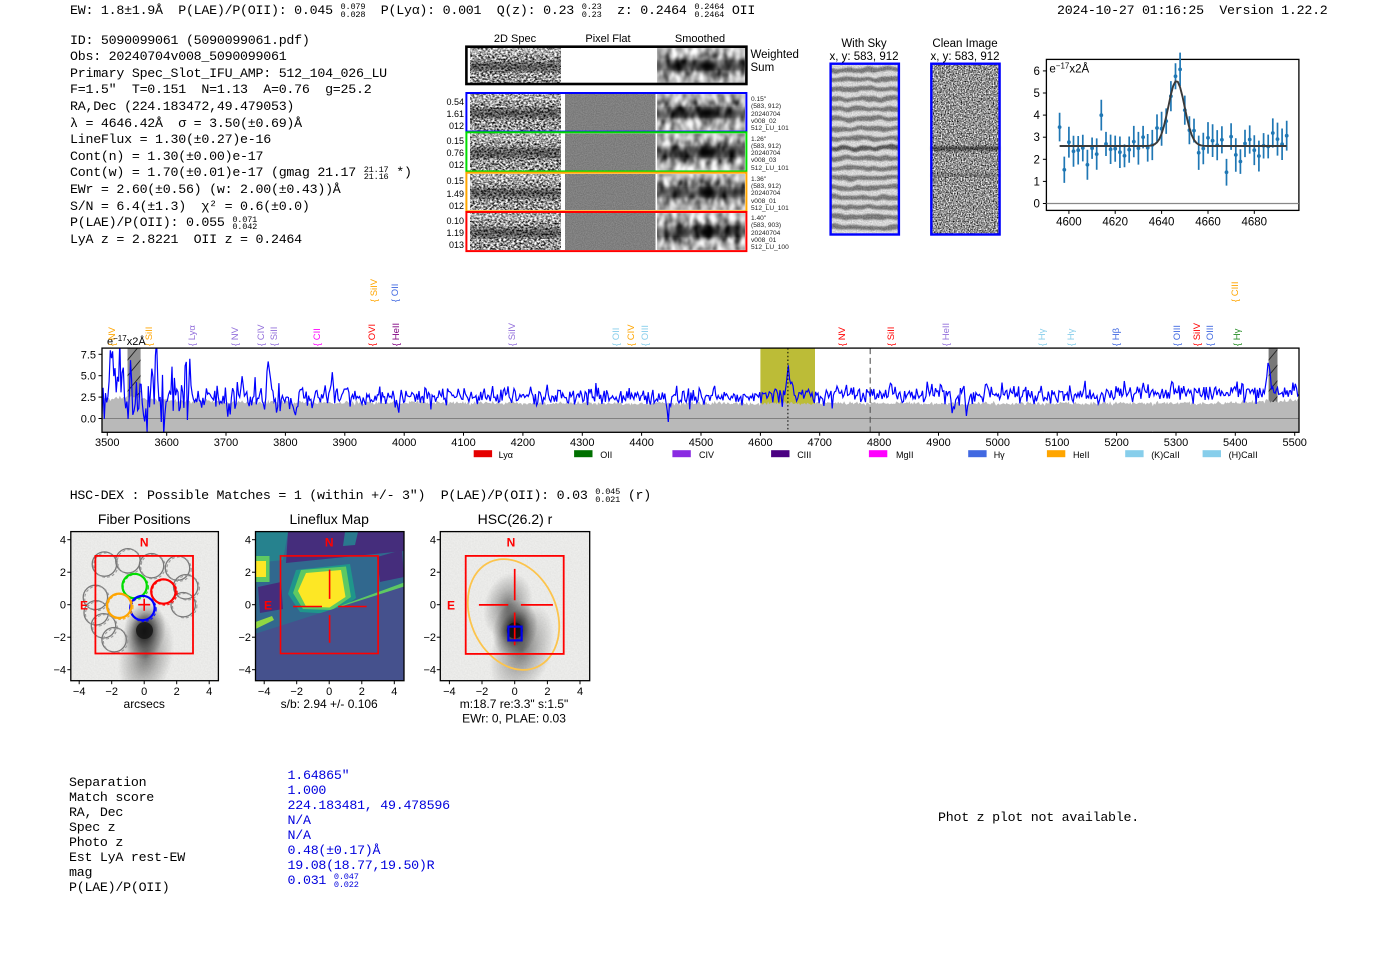  I want to click on svg-text: Lyα, so click(506, 455).